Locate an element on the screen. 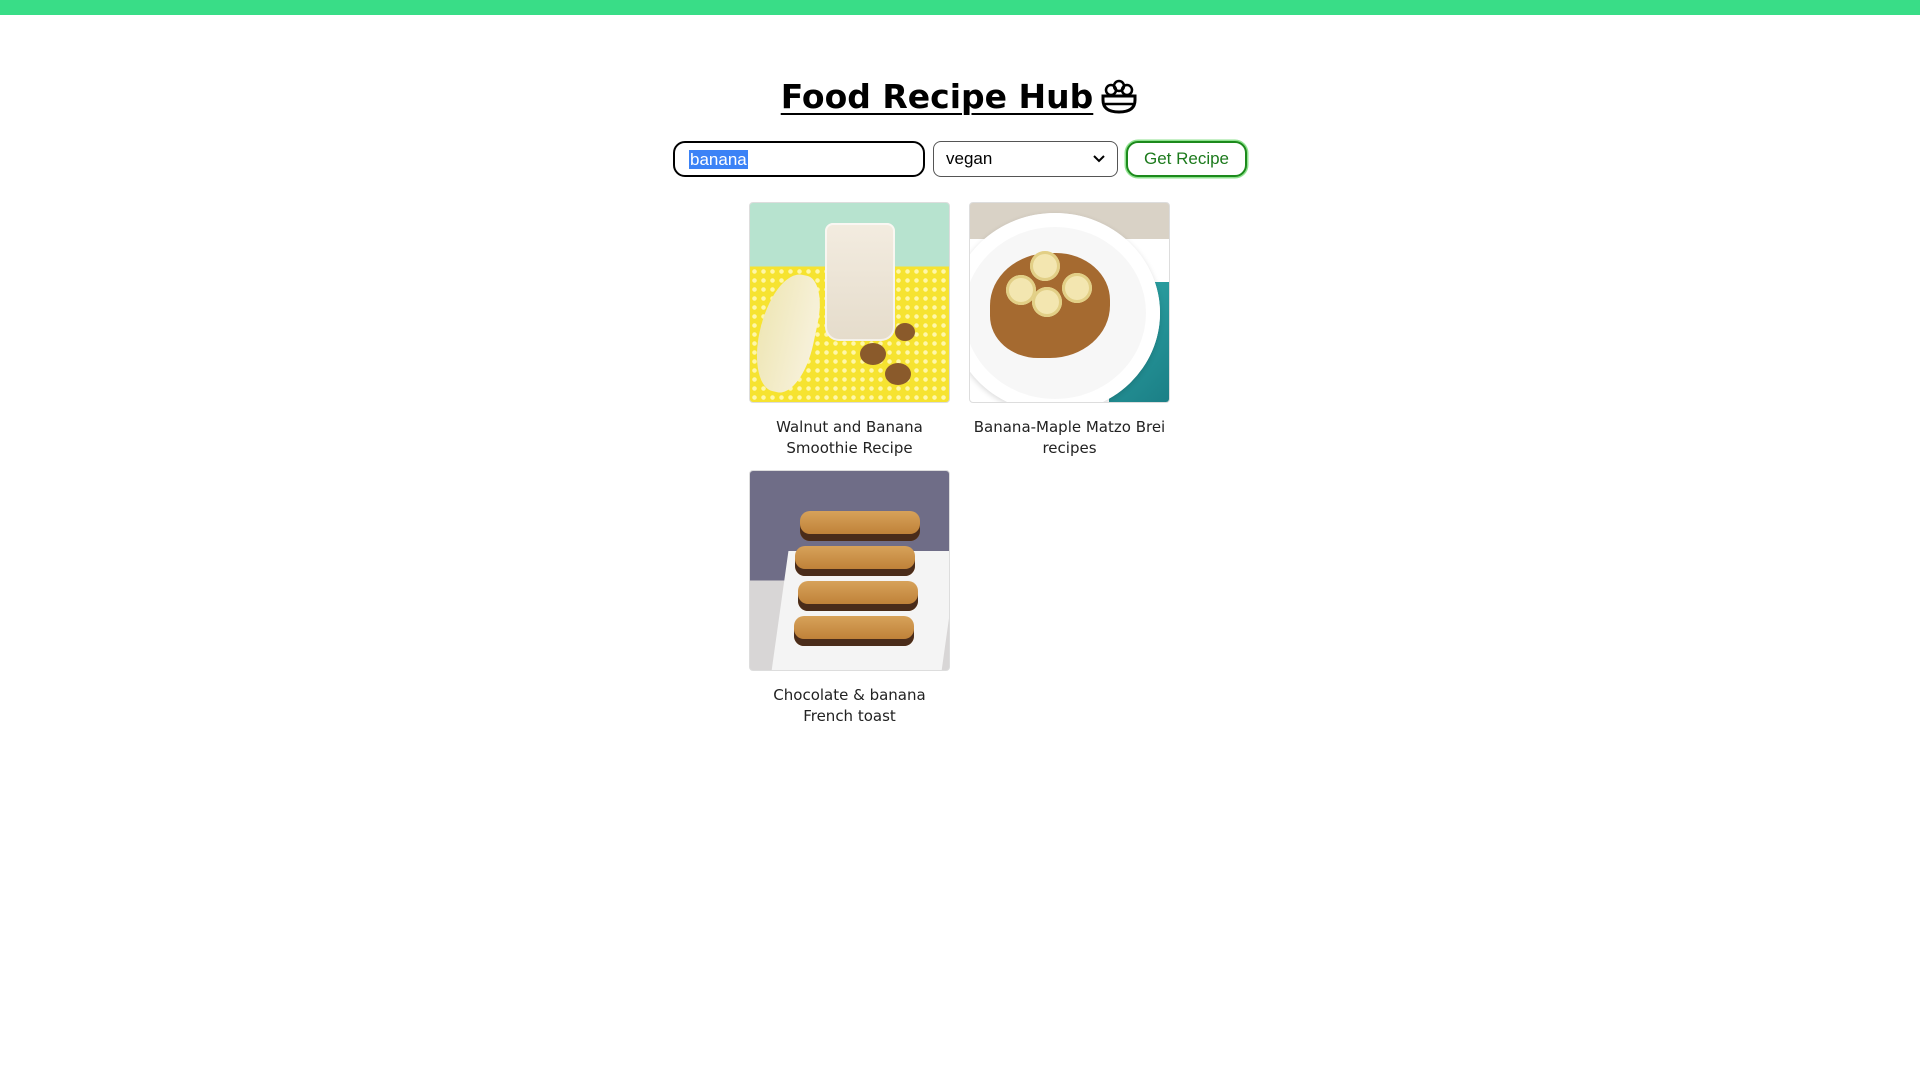  recipe-card: Banana-Maple Matzo Brei recipes is located at coordinates (1069, 336).